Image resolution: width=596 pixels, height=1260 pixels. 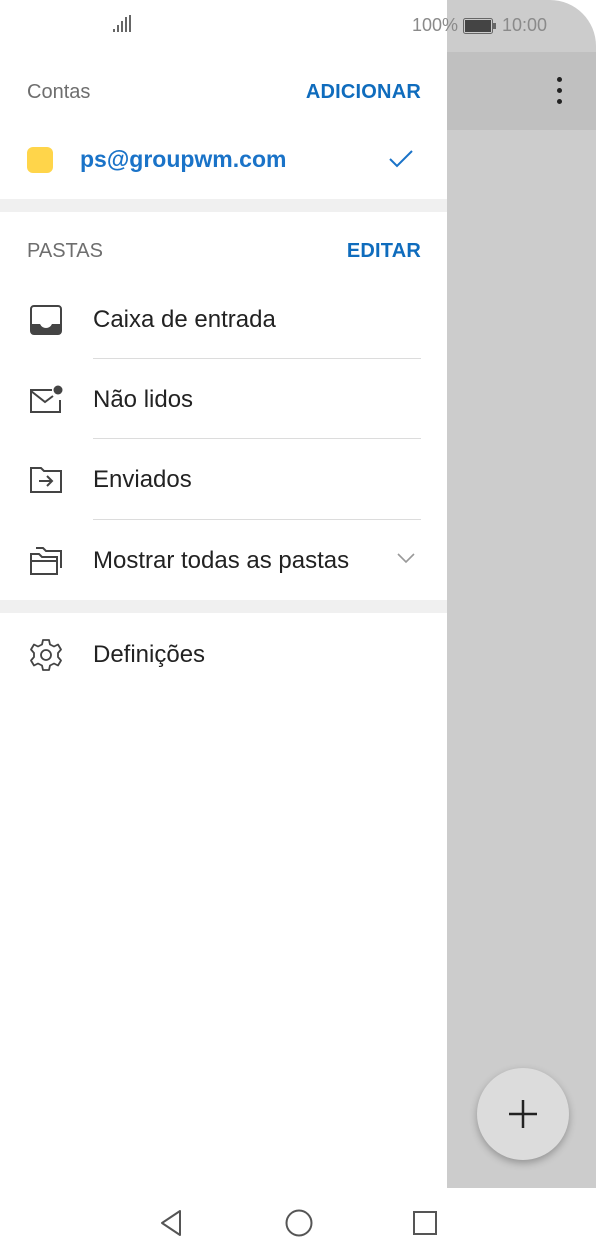 I want to click on system-nav-bar, so click(x=298, y=1224).